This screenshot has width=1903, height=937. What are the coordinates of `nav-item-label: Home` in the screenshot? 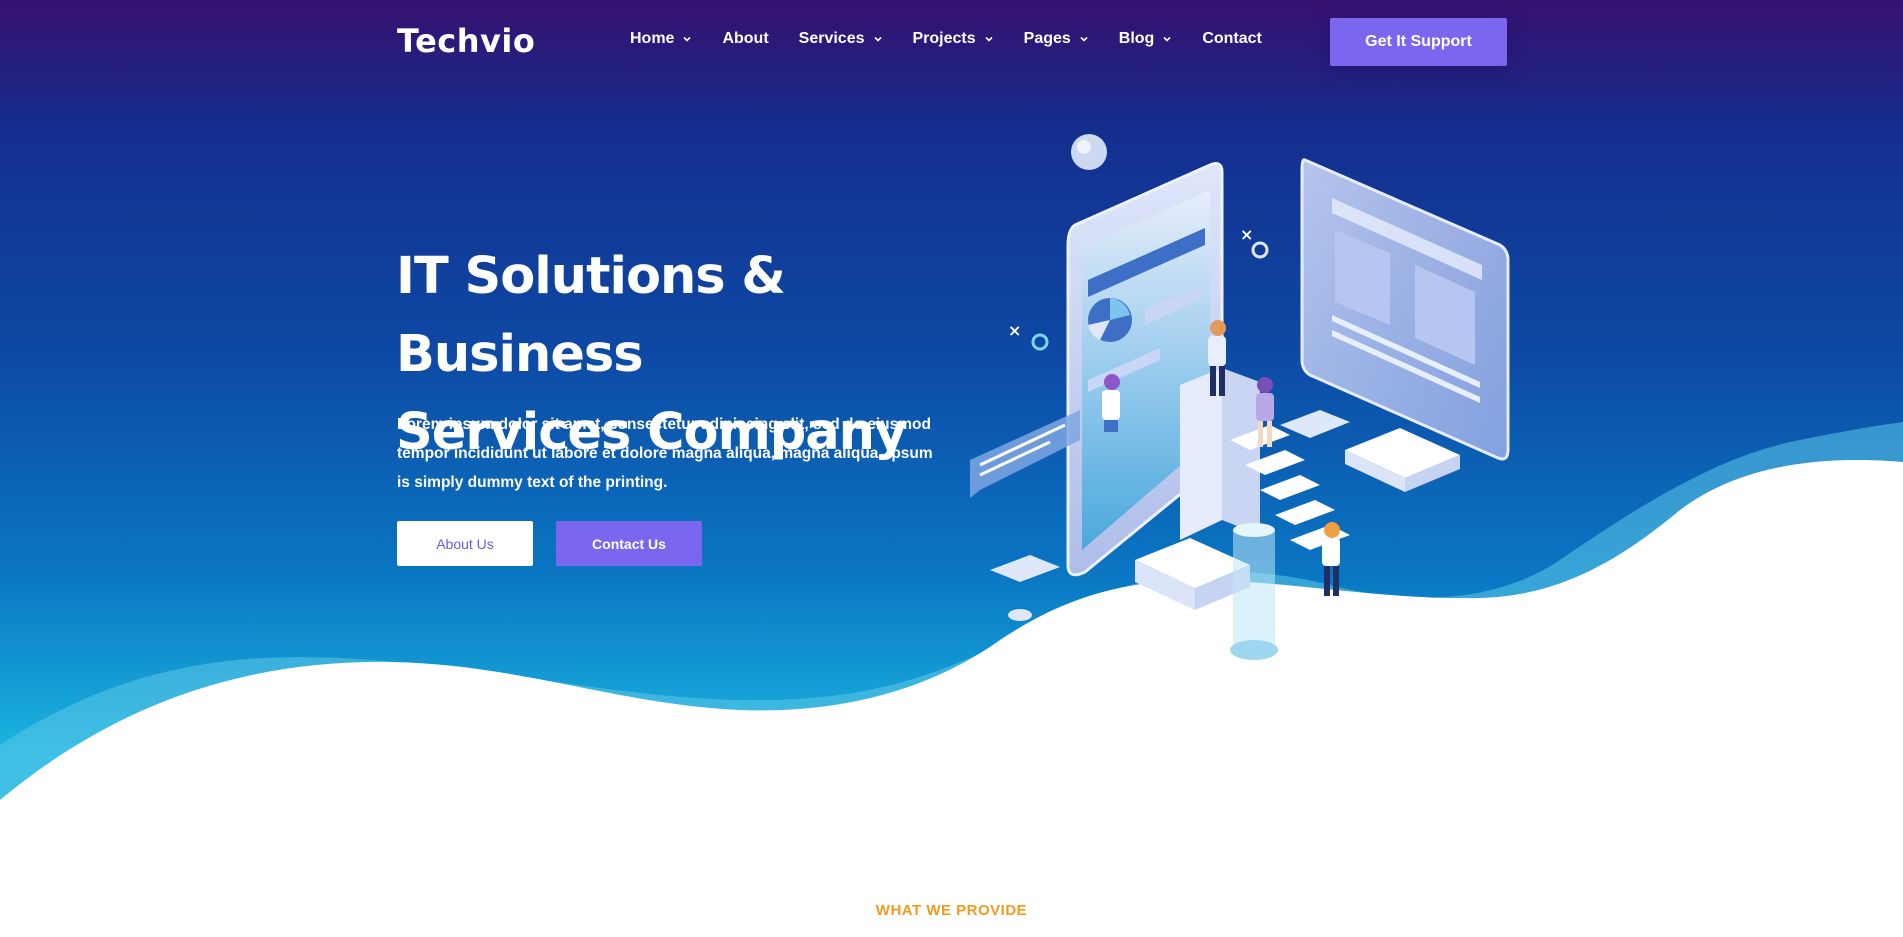 It's located at (652, 38).